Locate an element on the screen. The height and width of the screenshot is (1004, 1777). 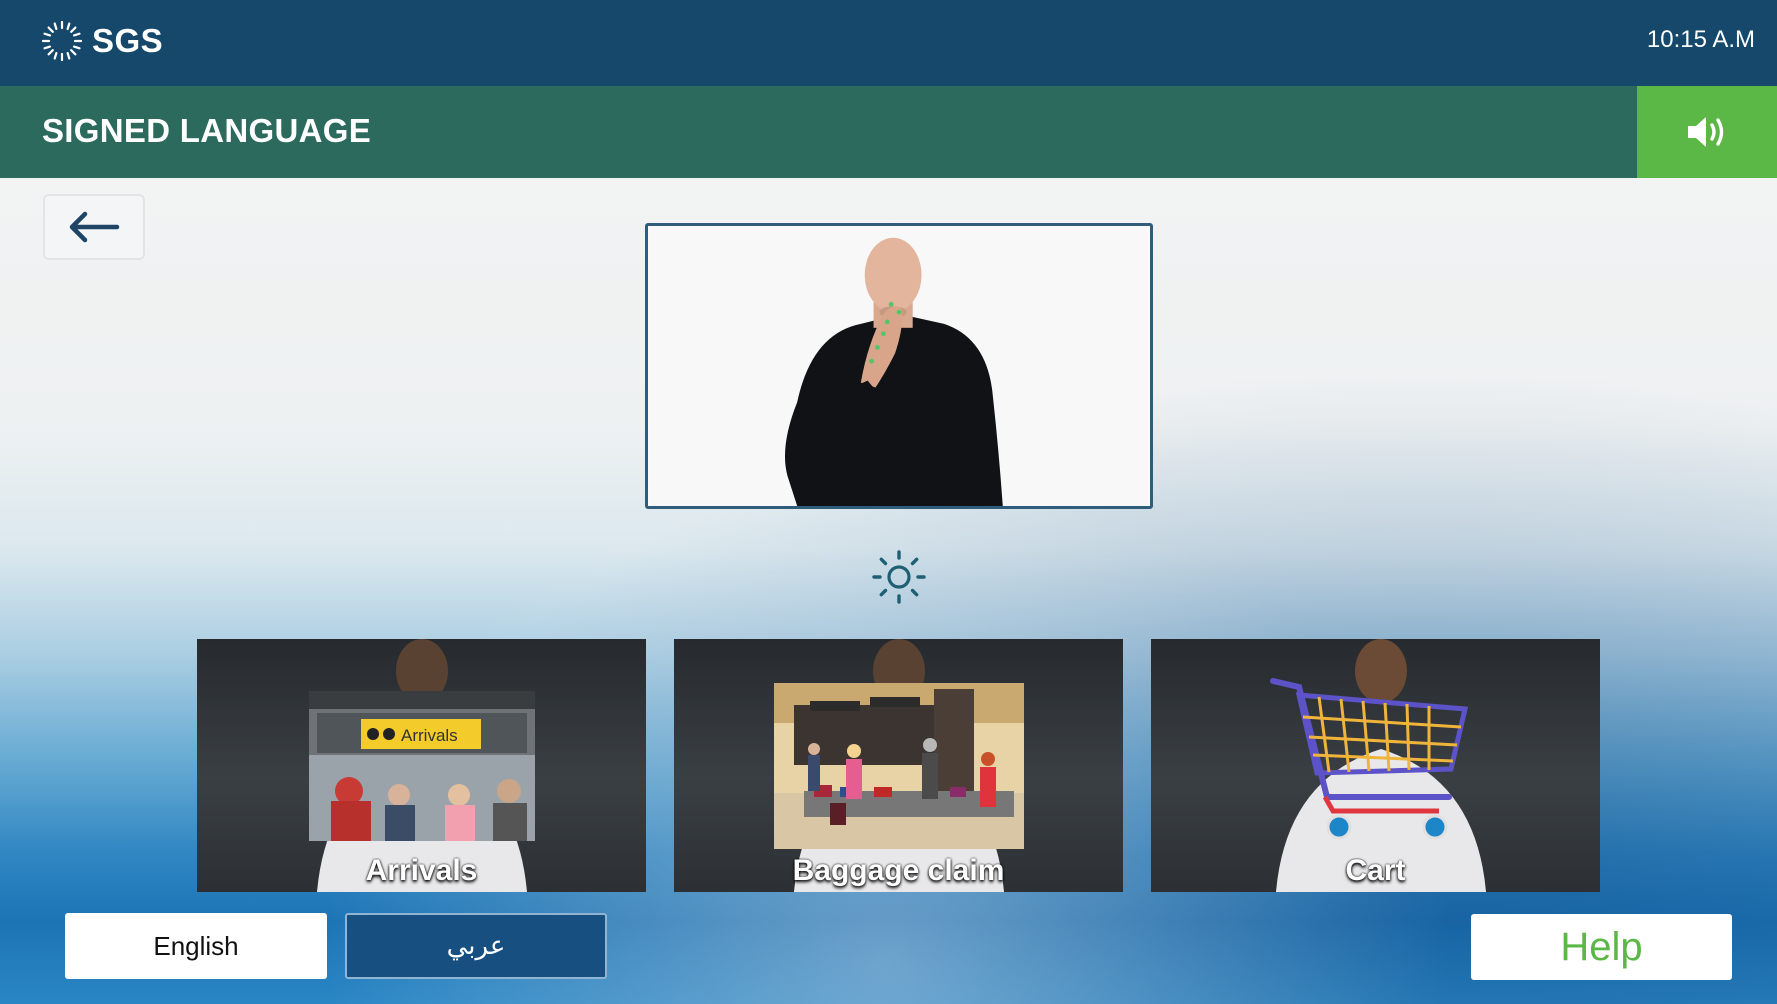
cart-picture is located at coordinates (1369, 759).